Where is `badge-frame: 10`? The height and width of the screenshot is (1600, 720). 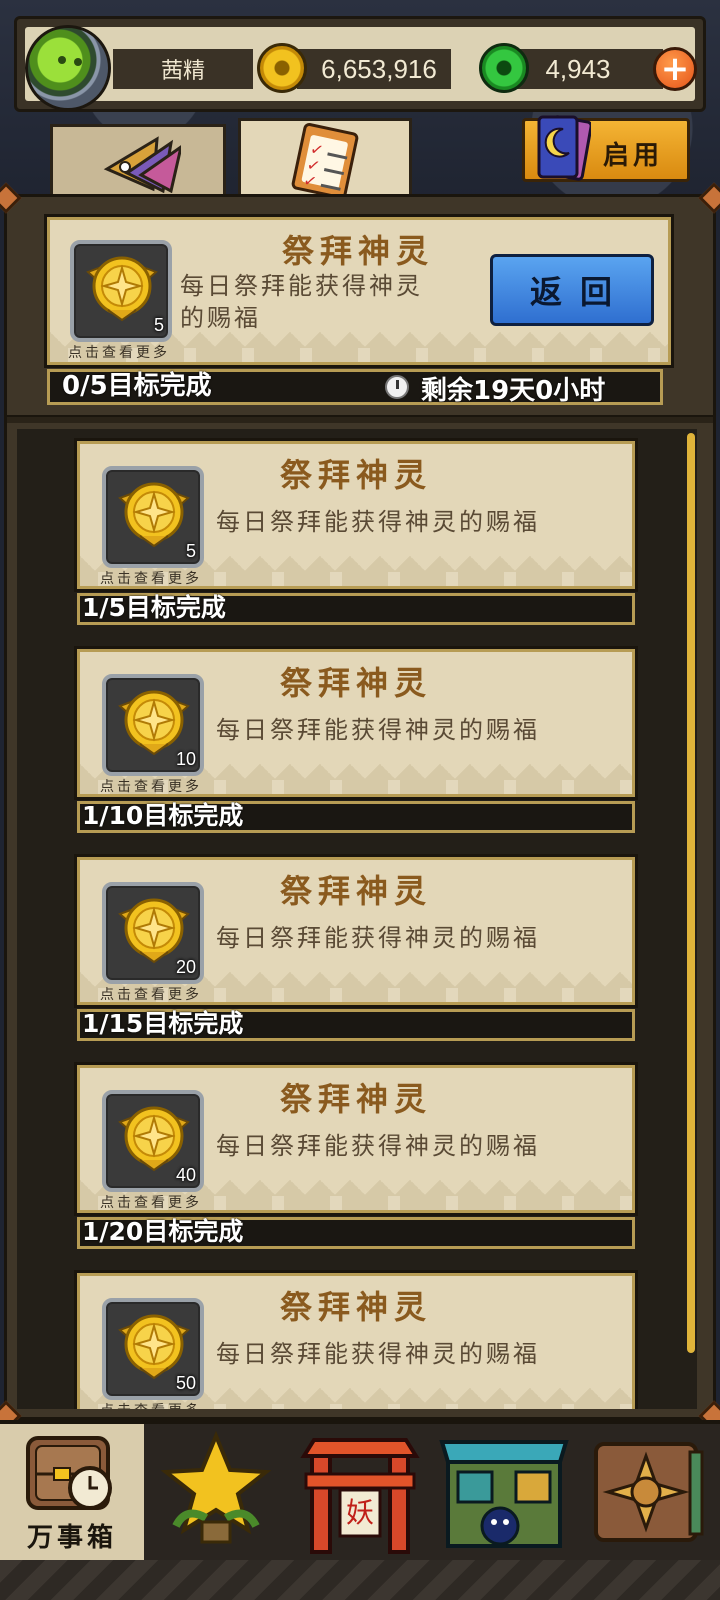 badge-frame: 10 is located at coordinates (153, 725).